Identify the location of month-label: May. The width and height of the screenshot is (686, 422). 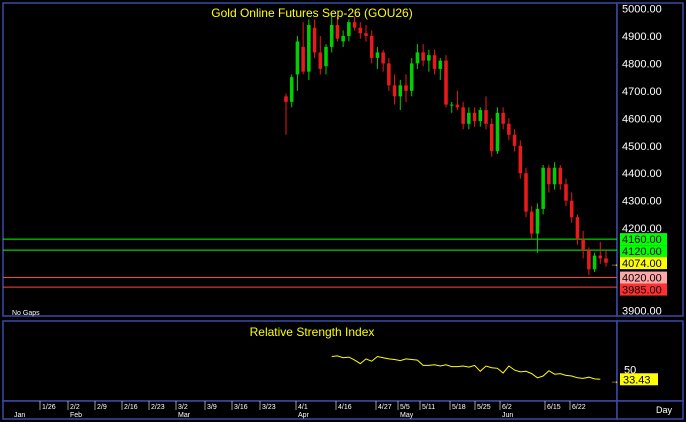
(407, 415).